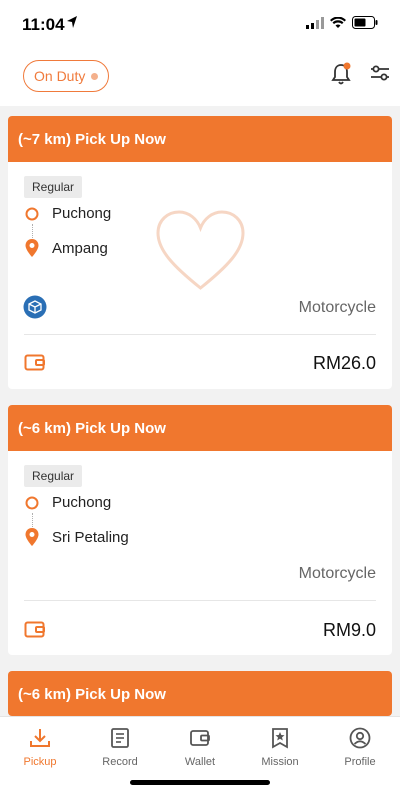 The height and width of the screenshot is (795, 400). I want to click on tab-wallet: Wallet, so click(200, 746).